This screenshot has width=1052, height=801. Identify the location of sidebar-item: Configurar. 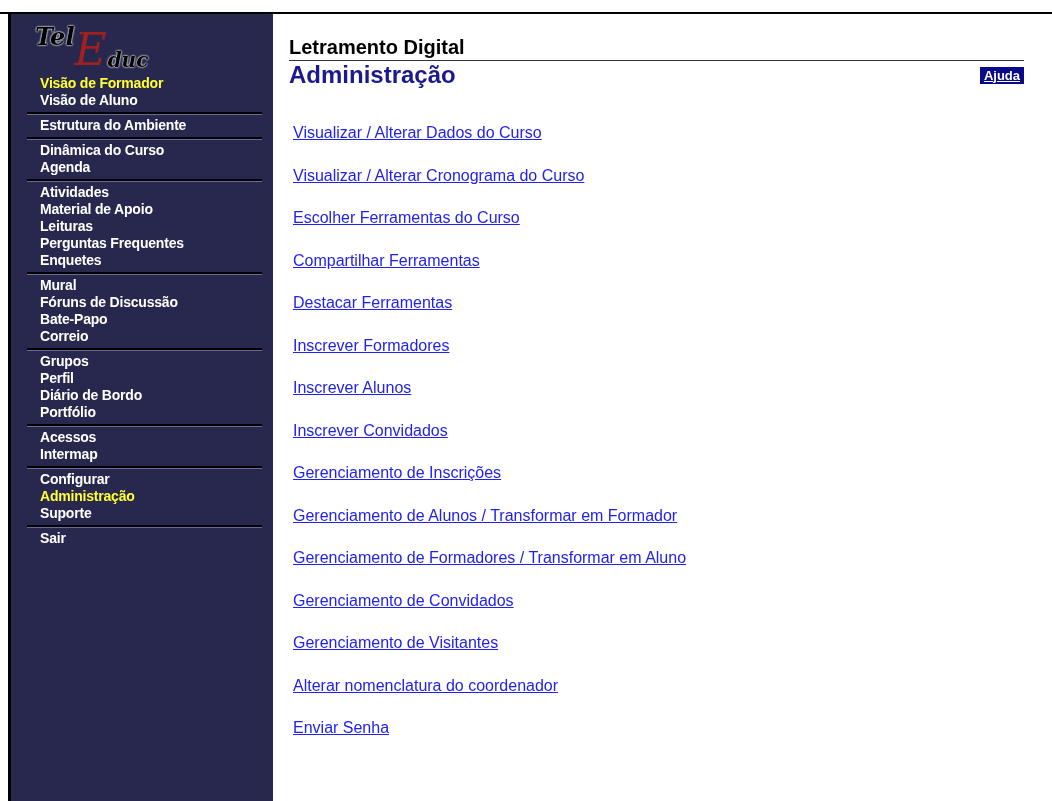
(75, 479).